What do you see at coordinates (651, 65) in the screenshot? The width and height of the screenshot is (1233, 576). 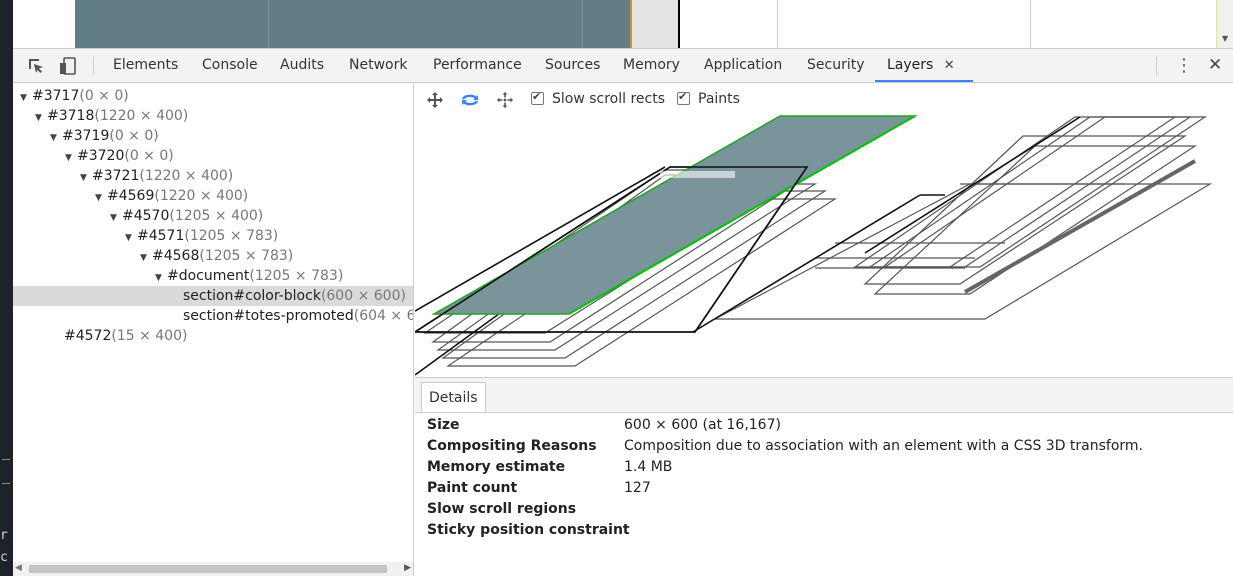 I see `tab-memory: Memory` at bounding box center [651, 65].